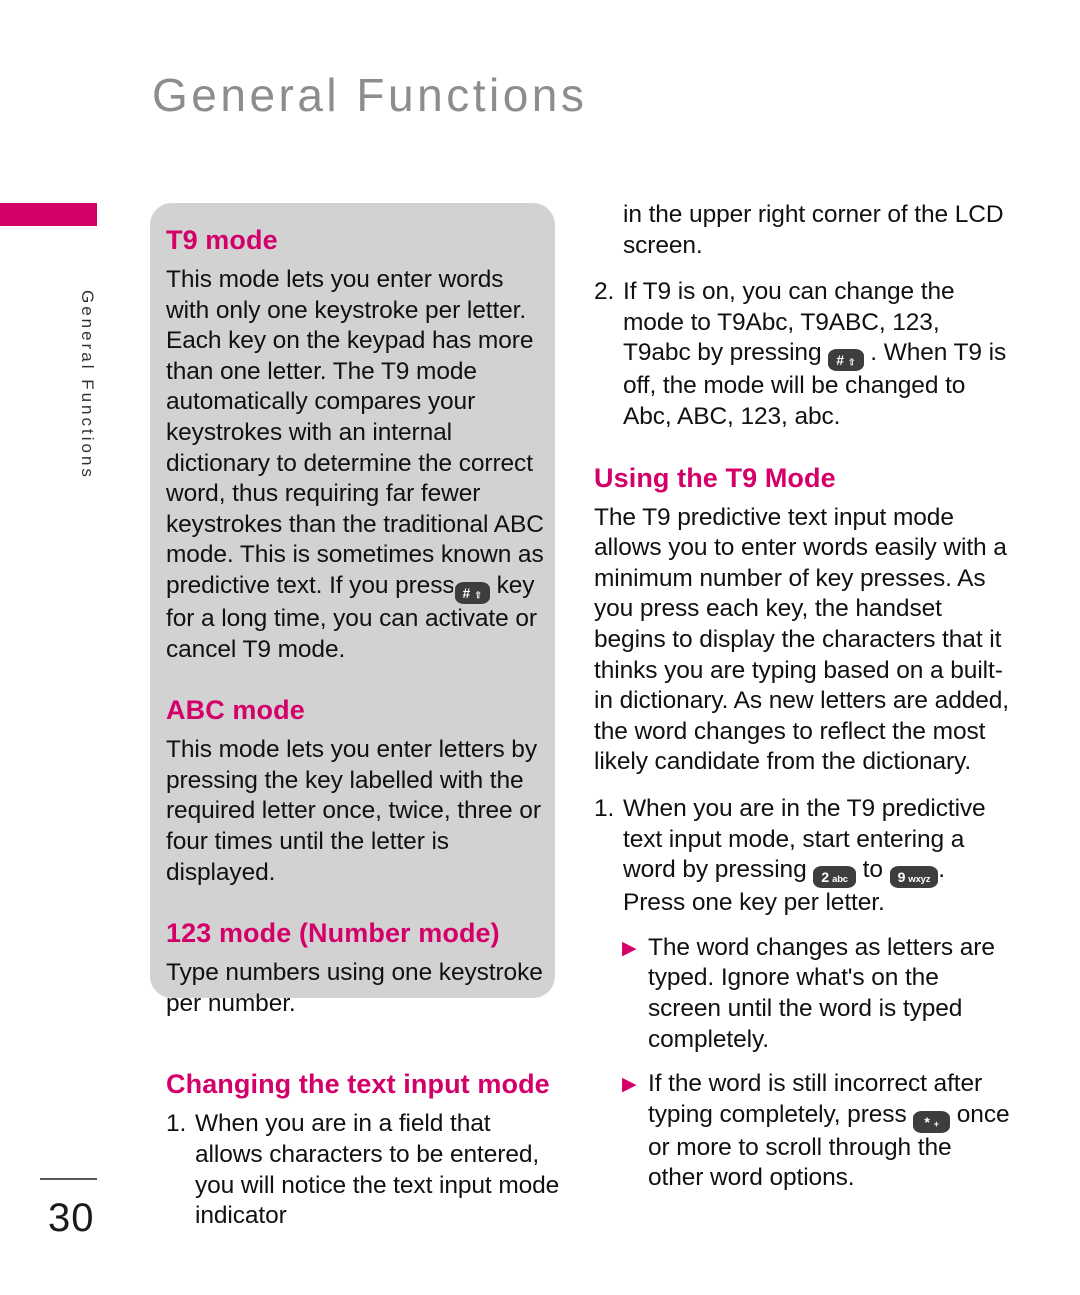  What do you see at coordinates (87, 385) in the screenshot?
I see `sidebar-section-label: General Functions` at bounding box center [87, 385].